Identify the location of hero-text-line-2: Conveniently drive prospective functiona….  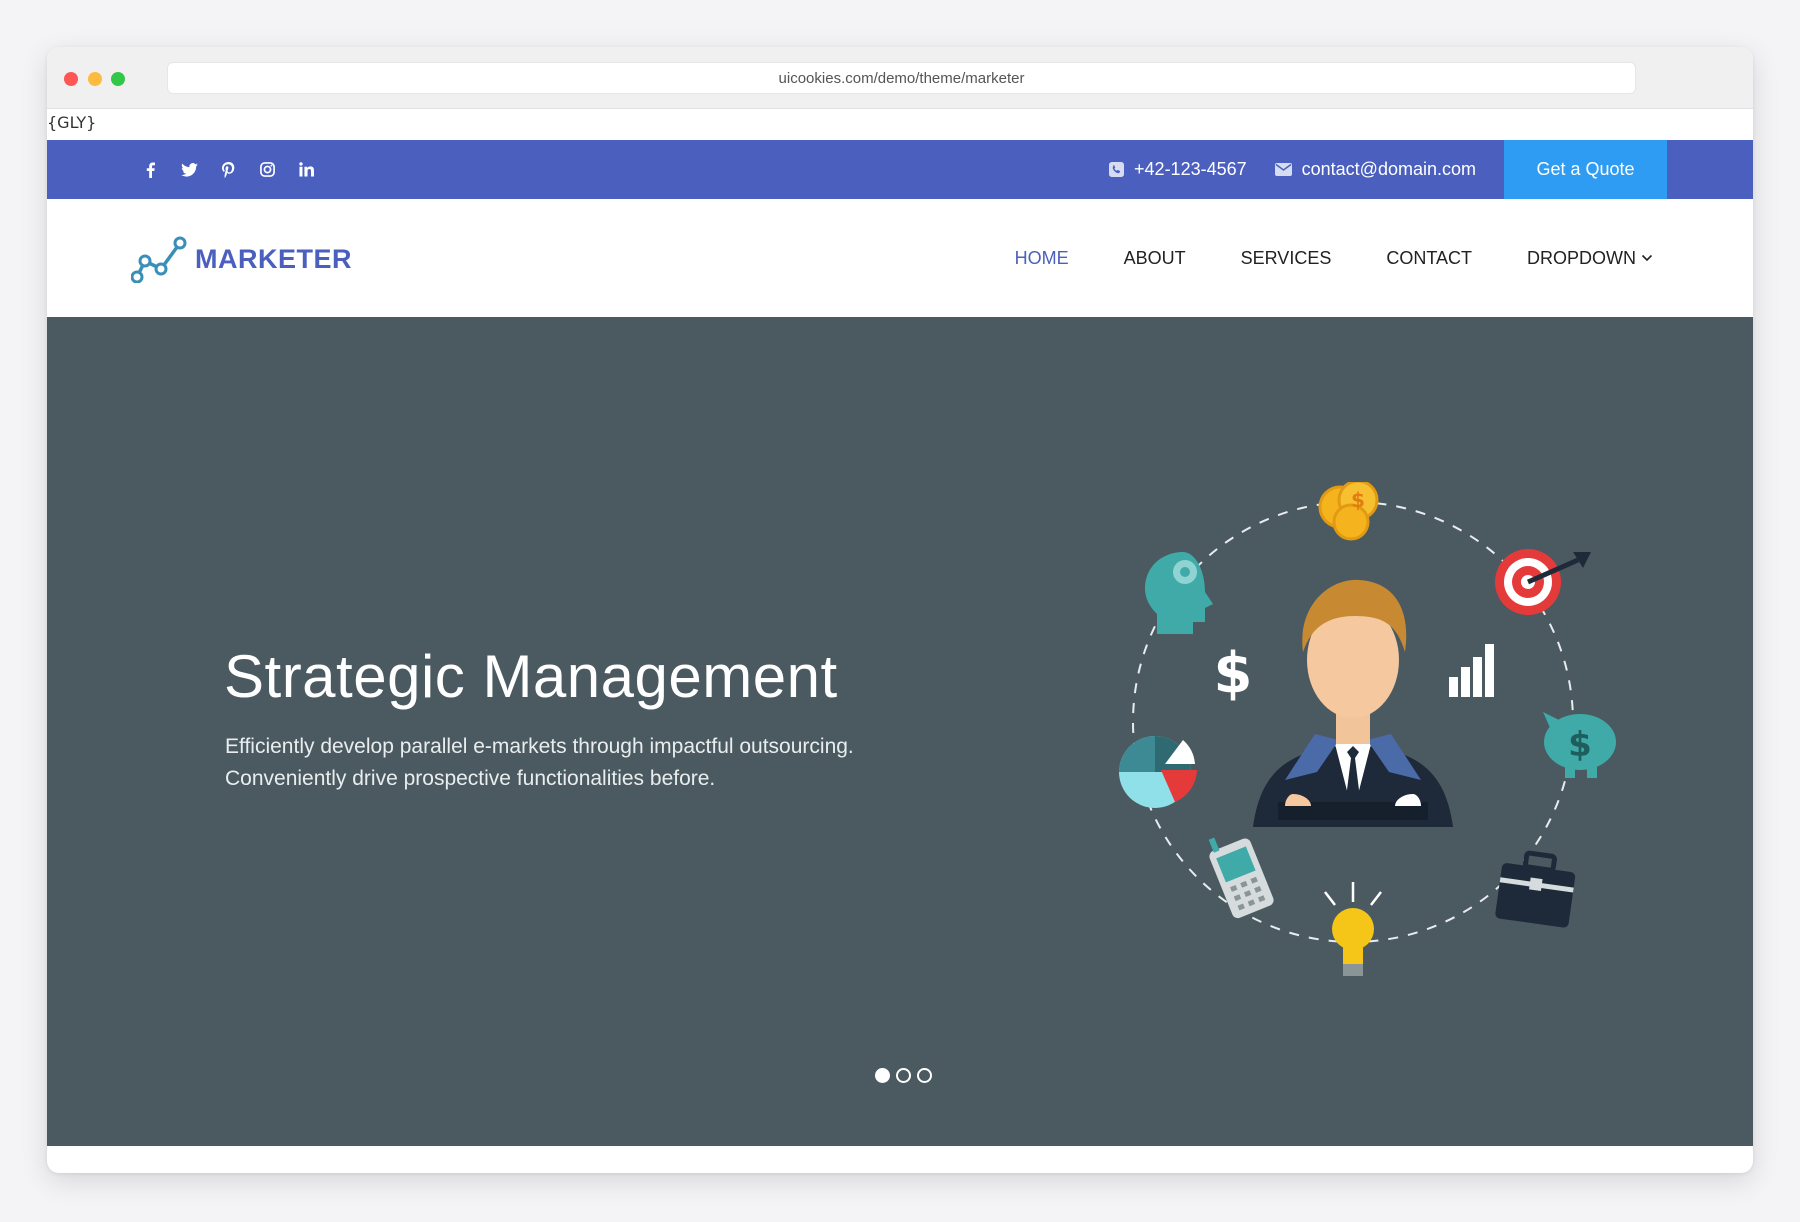
(470, 778).